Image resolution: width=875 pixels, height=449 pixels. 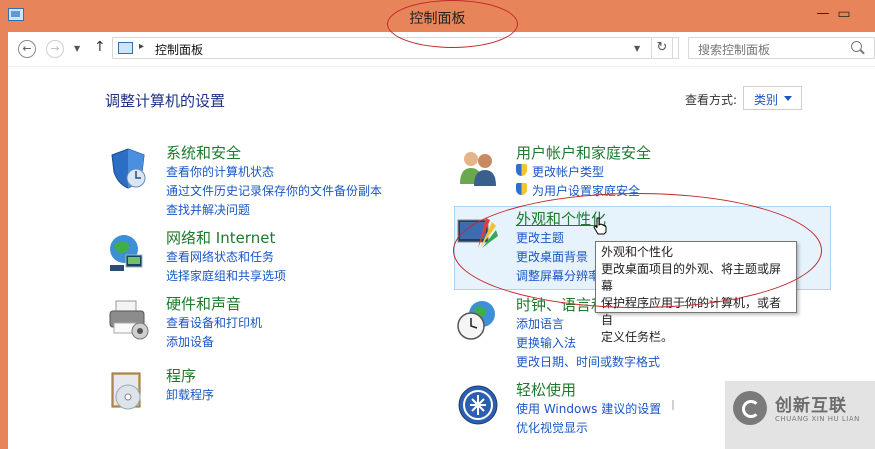 I want to click on scroll-indicator, so click(x=673, y=405).